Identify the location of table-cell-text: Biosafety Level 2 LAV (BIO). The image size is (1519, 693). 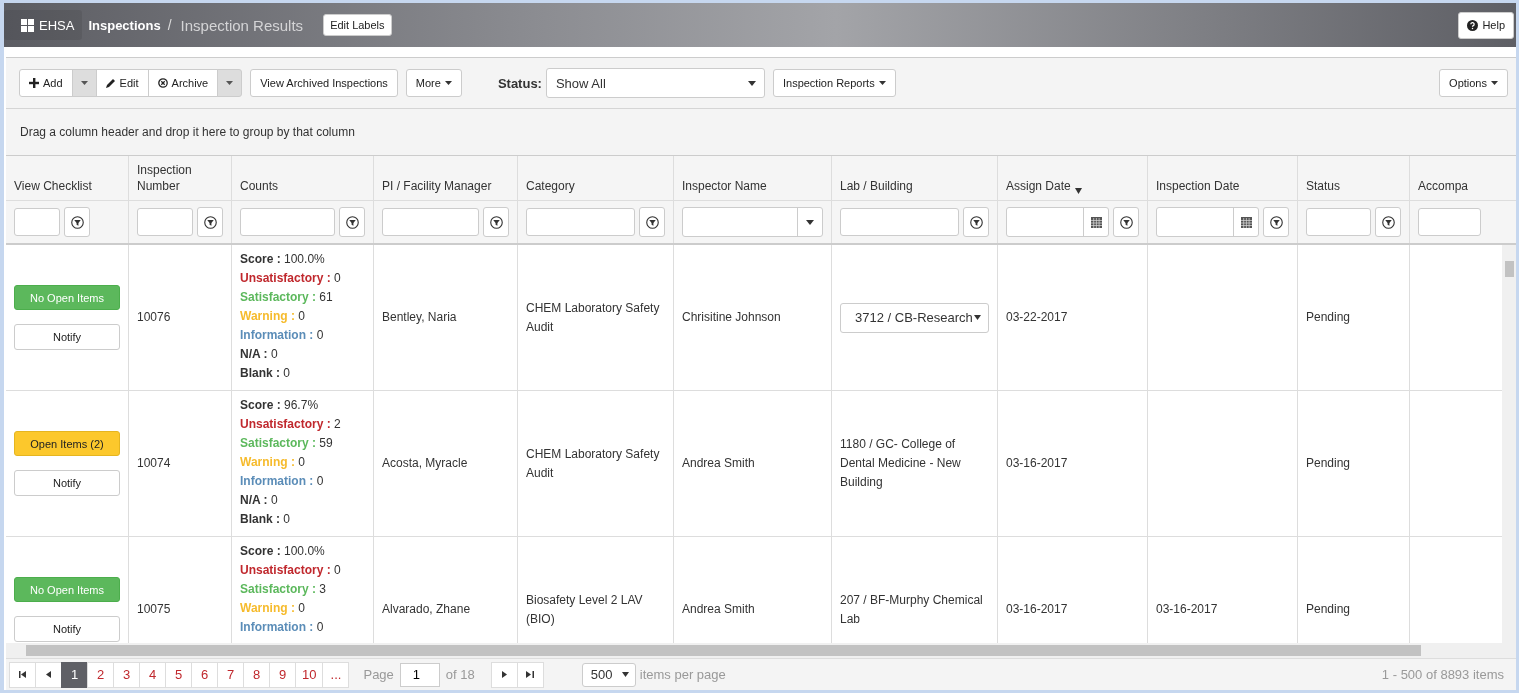
(585, 609).